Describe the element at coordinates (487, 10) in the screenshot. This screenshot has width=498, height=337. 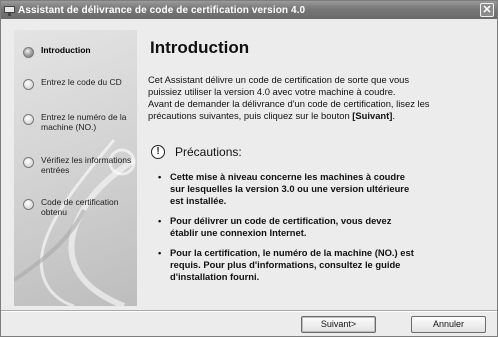
I see `close-button: ✕` at that location.